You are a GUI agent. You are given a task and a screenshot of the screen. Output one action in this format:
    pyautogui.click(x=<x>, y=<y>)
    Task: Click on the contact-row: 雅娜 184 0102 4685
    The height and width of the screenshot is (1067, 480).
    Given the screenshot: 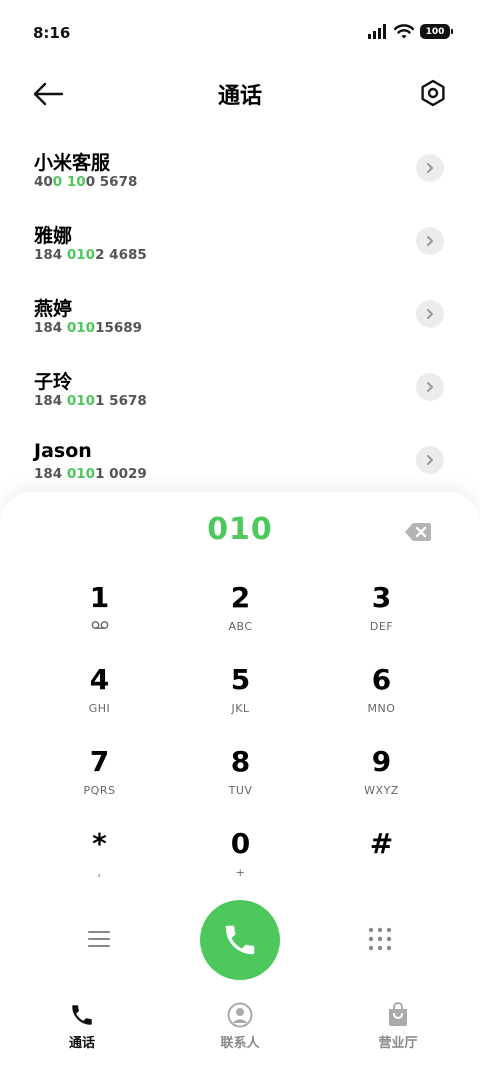 What is the action you would take?
    pyautogui.click(x=240, y=249)
    